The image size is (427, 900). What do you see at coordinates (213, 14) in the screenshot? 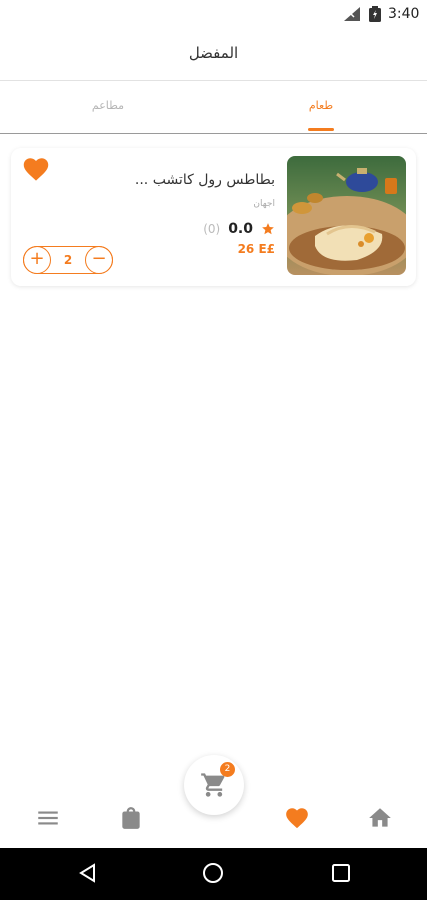
I see `status-bar: 3:40` at bounding box center [213, 14].